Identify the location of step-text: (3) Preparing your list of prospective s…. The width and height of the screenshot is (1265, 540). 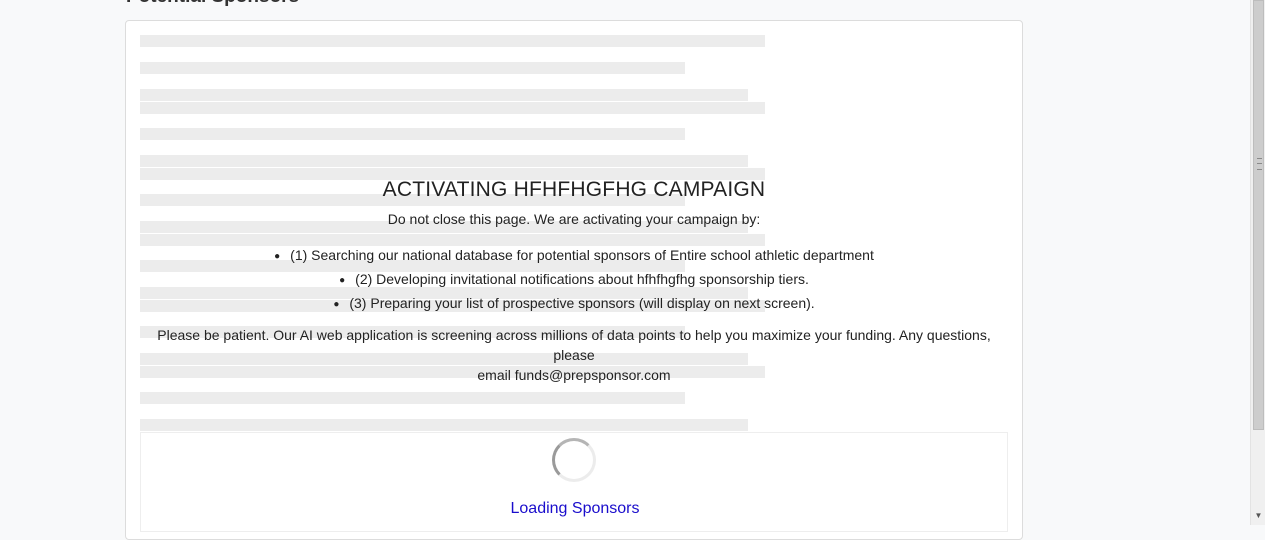
(582, 303).